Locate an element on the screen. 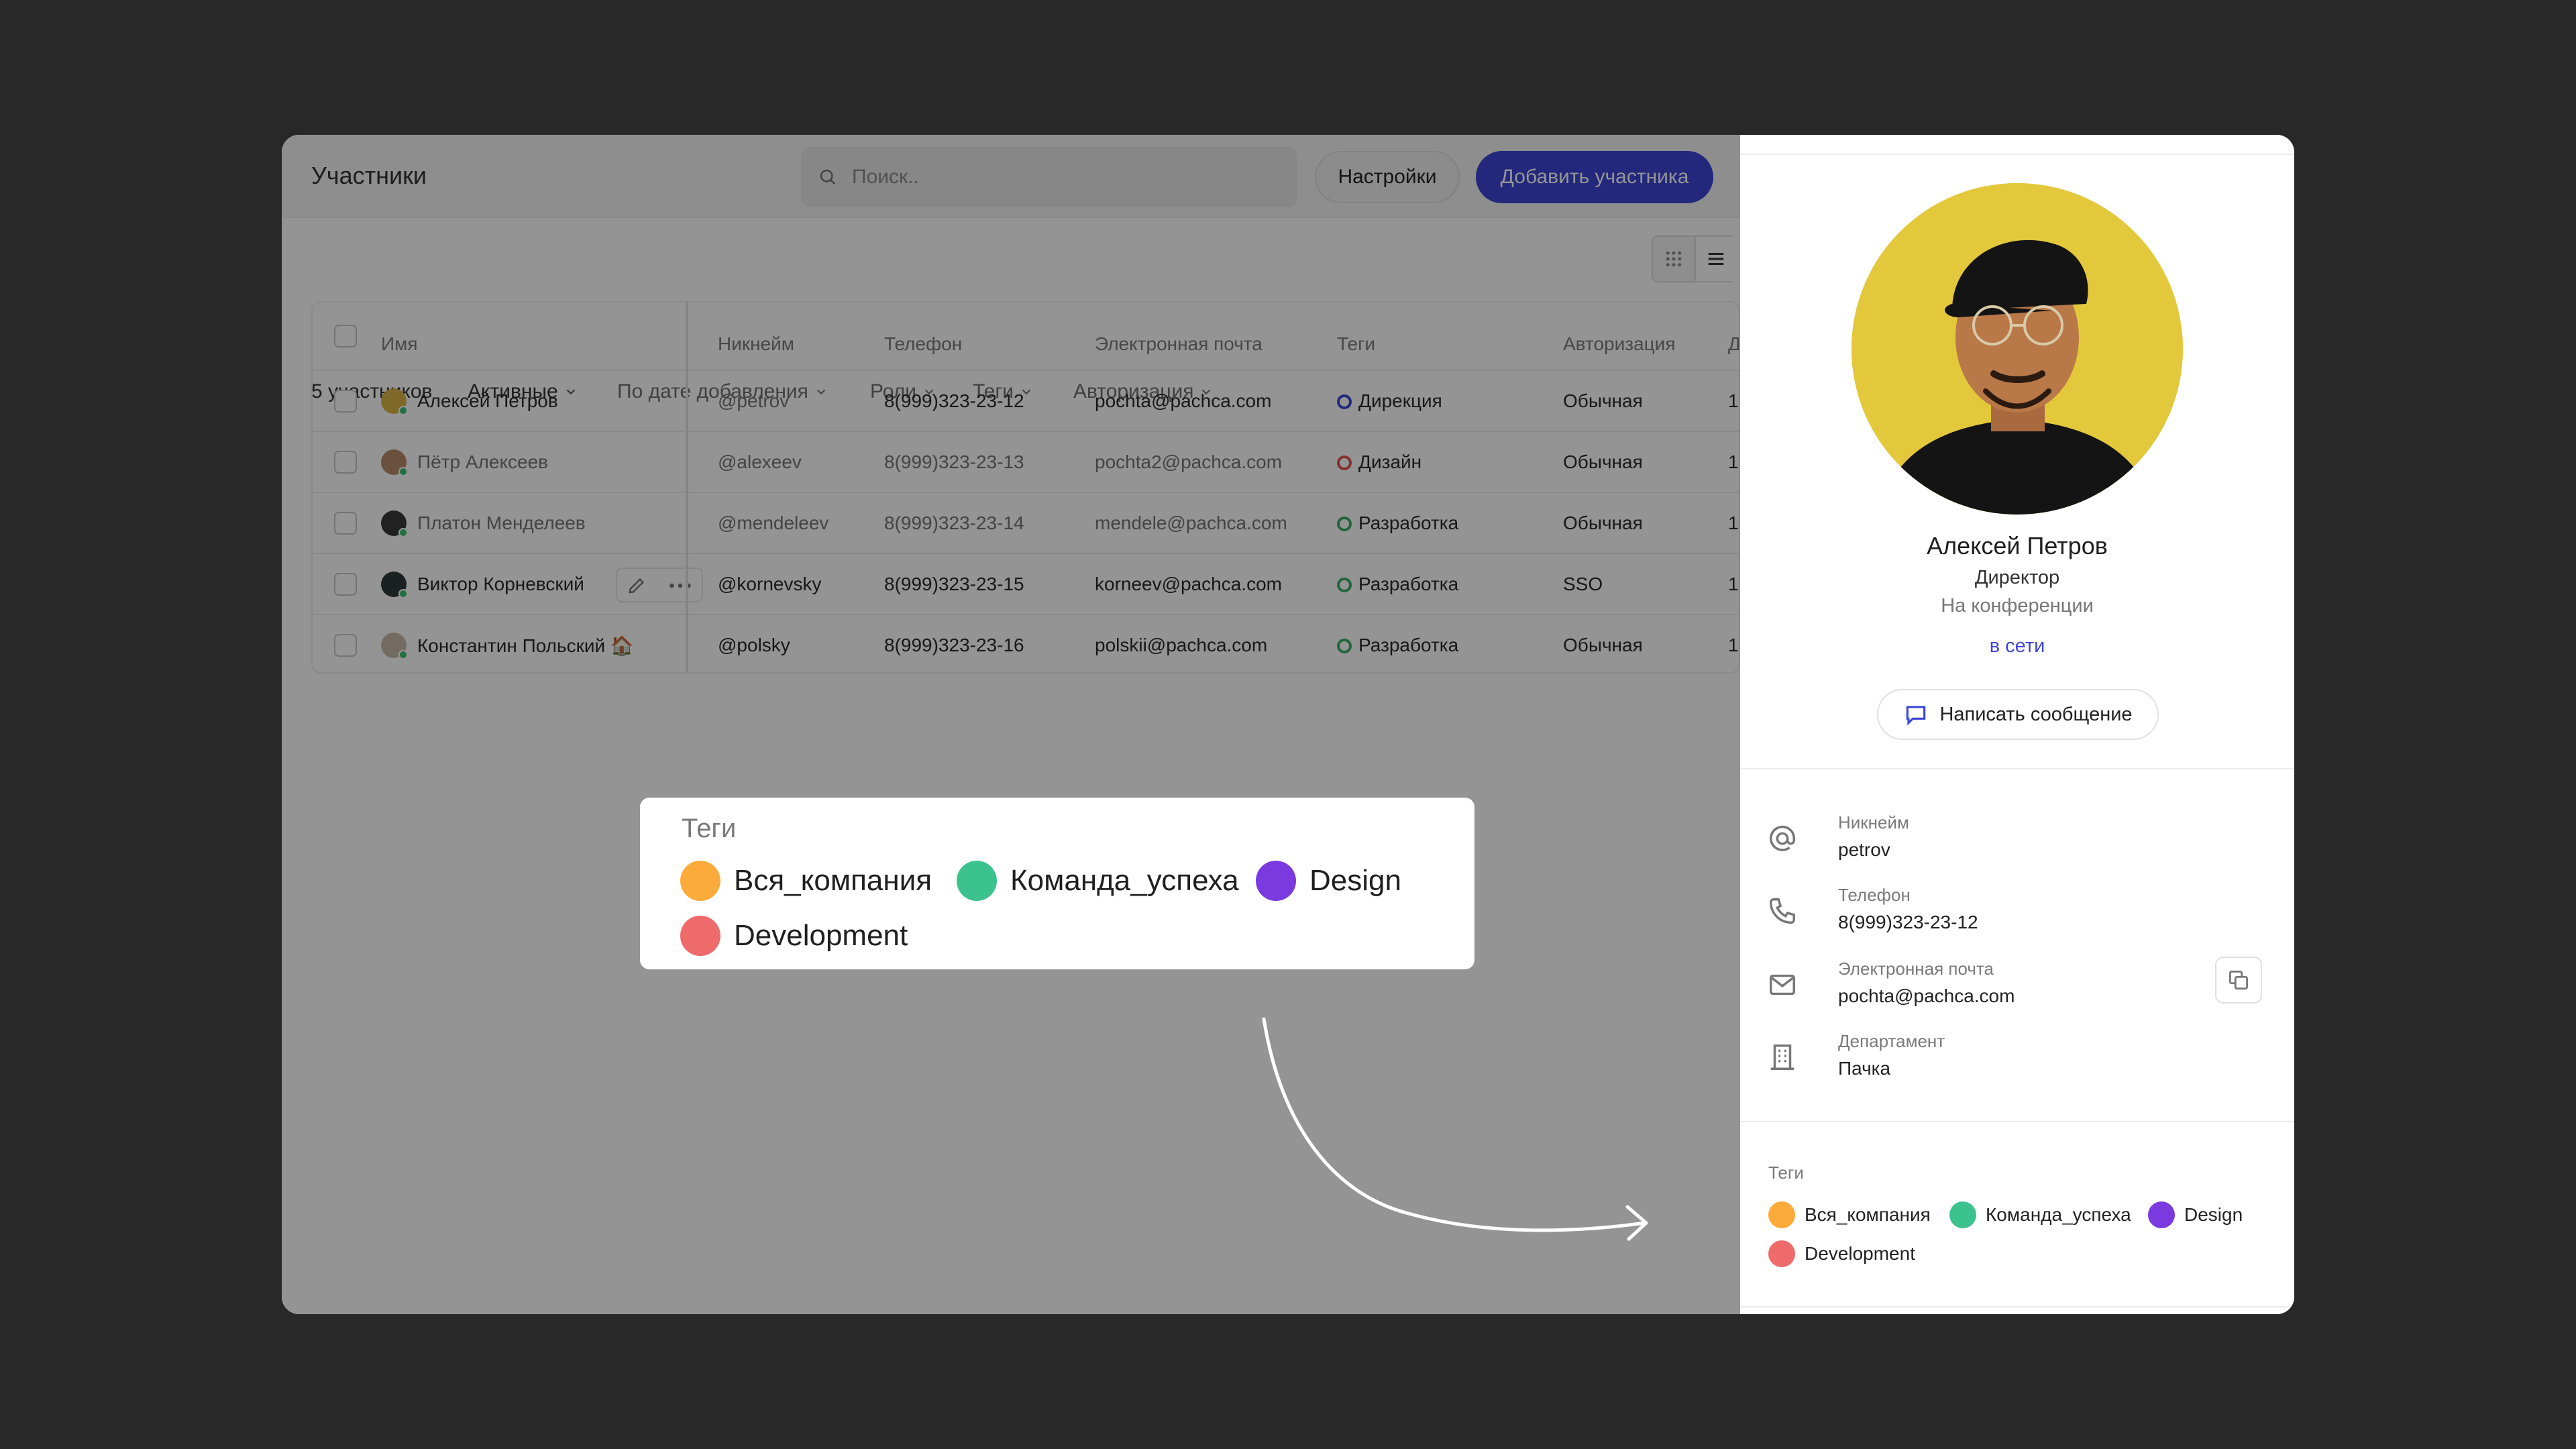 The height and width of the screenshot is (1449, 2576). mail-icon is located at coordinates (1782, 985).